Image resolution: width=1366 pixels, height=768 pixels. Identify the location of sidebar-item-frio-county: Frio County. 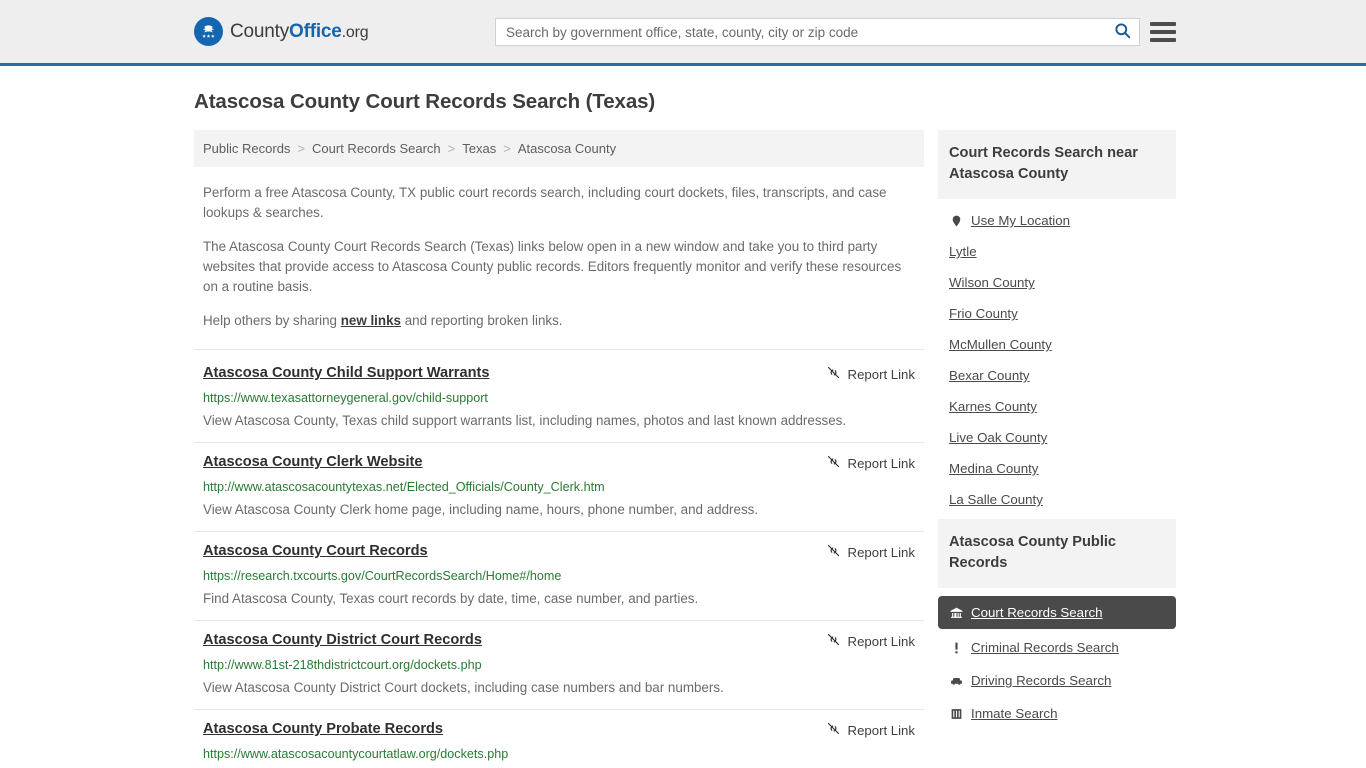
(1057, 313).